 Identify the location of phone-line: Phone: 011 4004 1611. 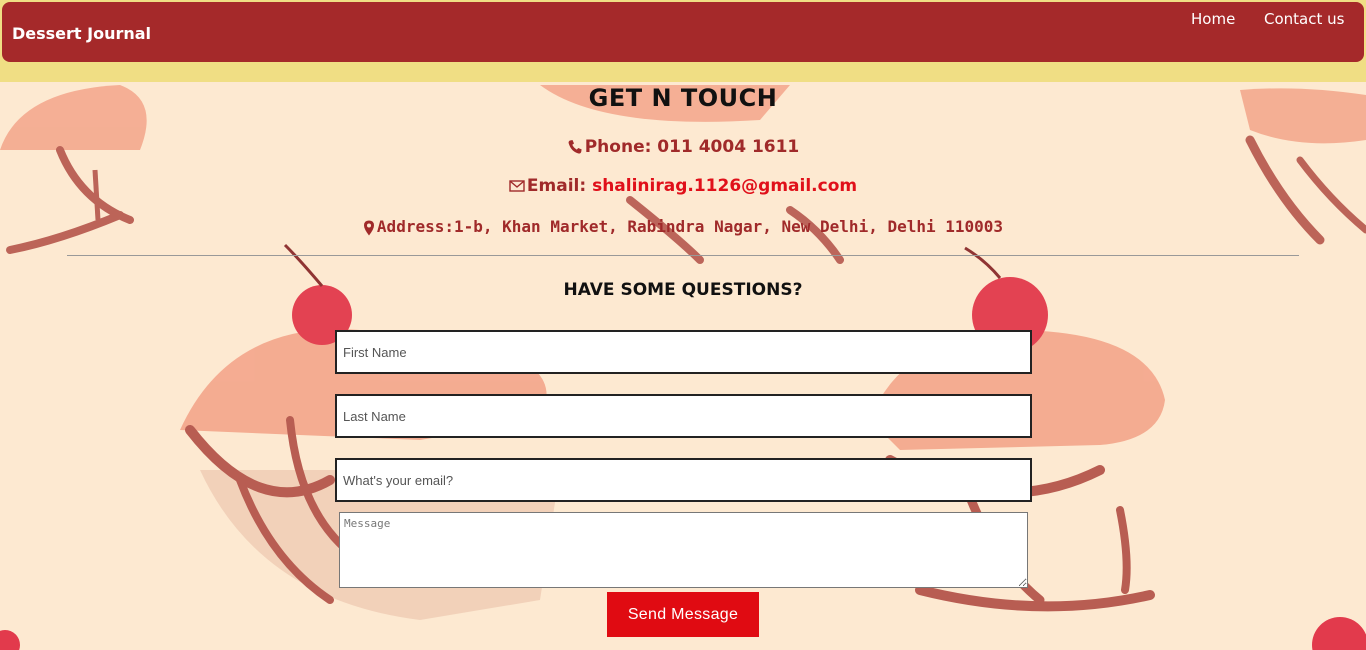
(683, 147).